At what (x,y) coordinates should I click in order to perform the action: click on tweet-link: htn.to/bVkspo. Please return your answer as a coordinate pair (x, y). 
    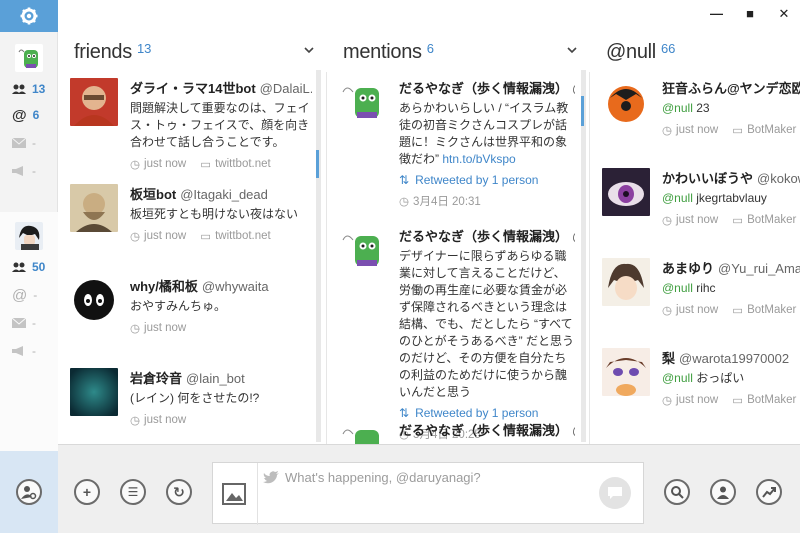
    Looking at the image, I should click on (478, 159).